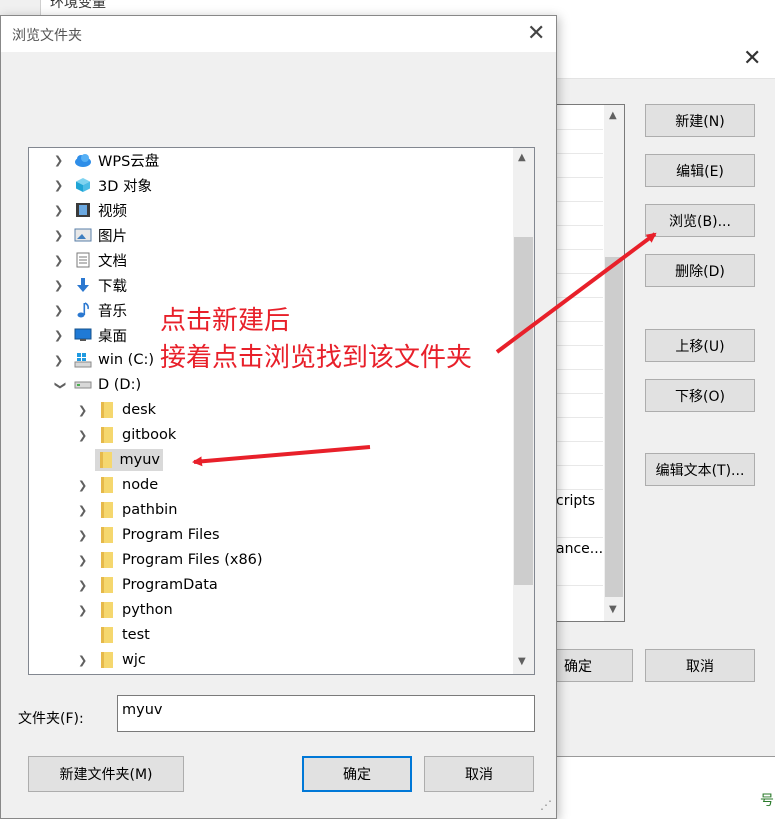  What do you see at coordinates (700, 345) in the screenshot?
I see `move-up-button: 上移(U)` at bounding box center [700, 345].